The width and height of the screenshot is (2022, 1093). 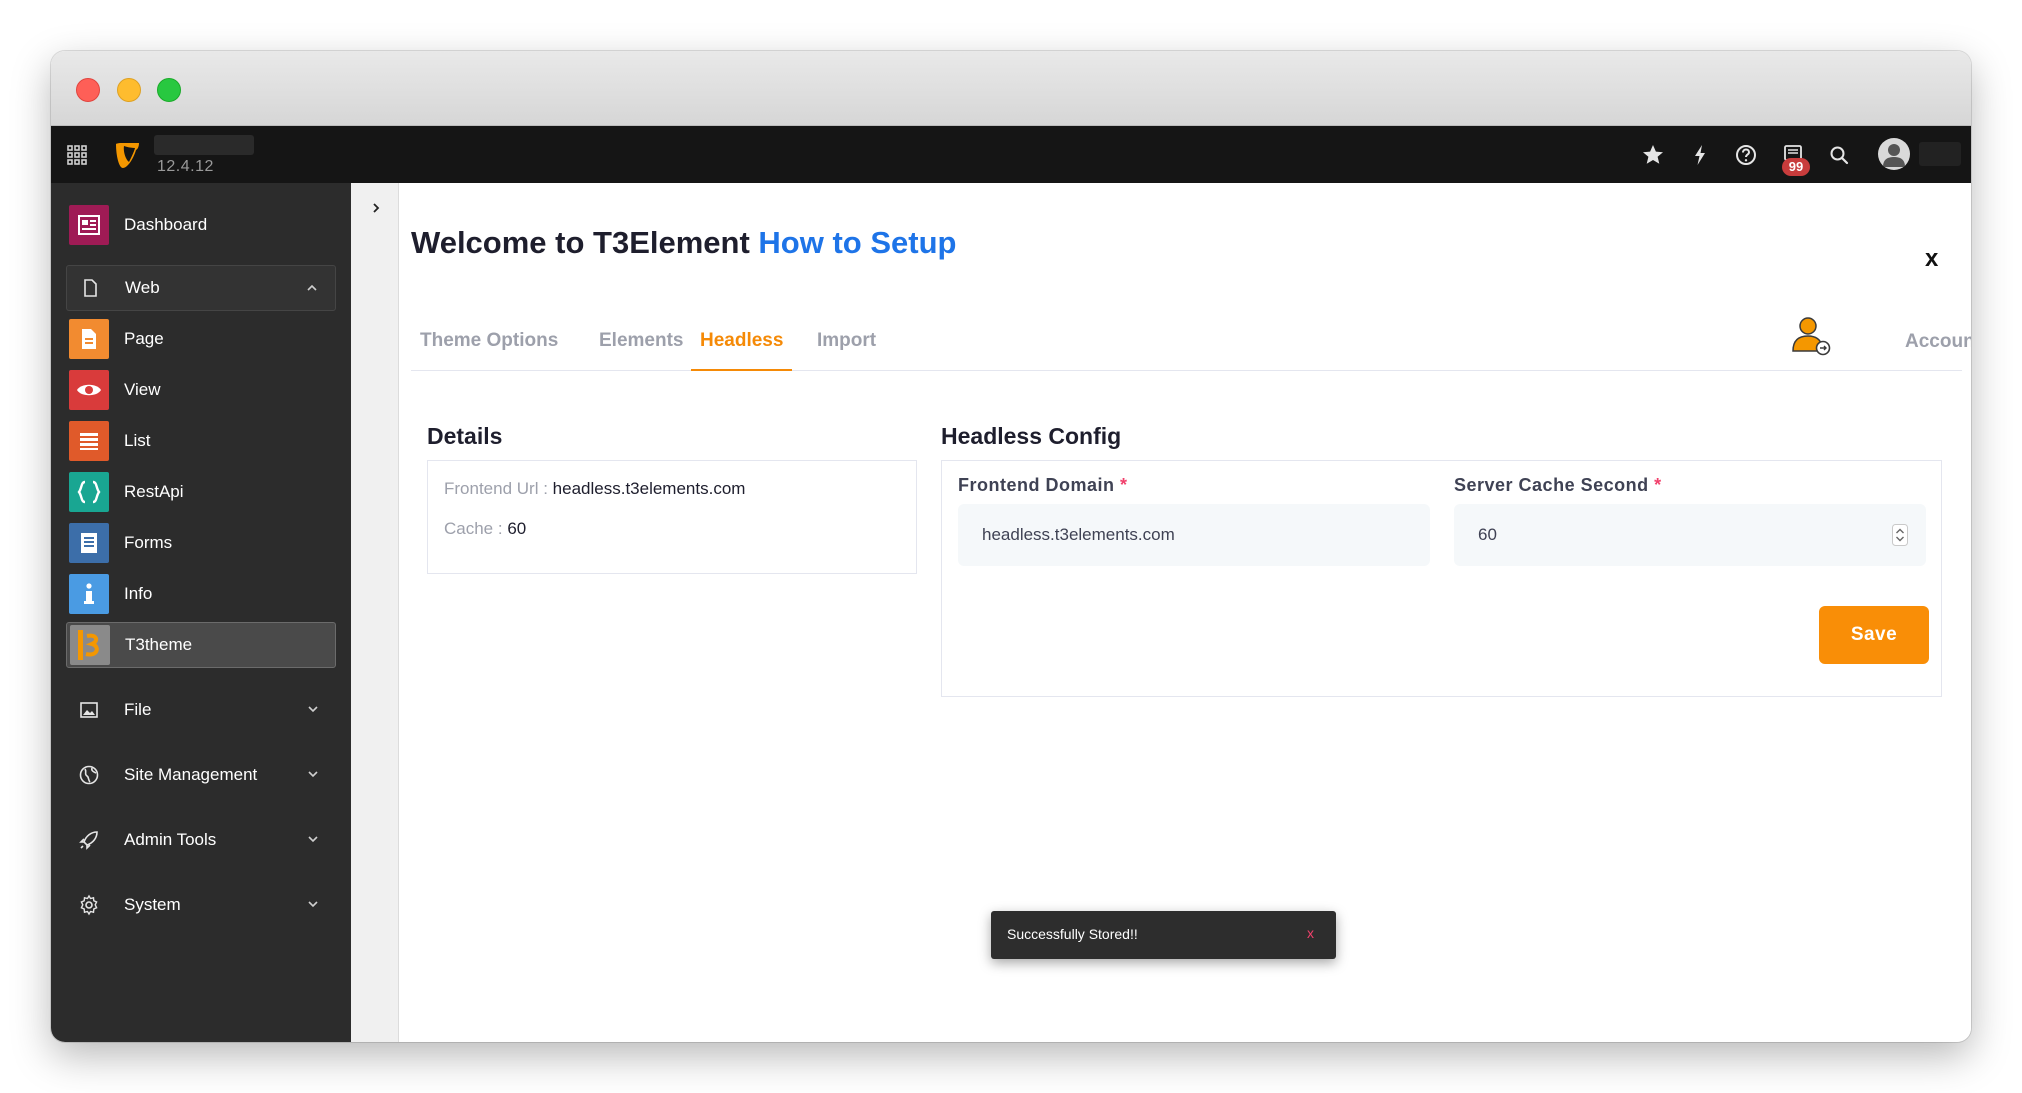 I want to click on gear-icon, so click(x=89, y=905).